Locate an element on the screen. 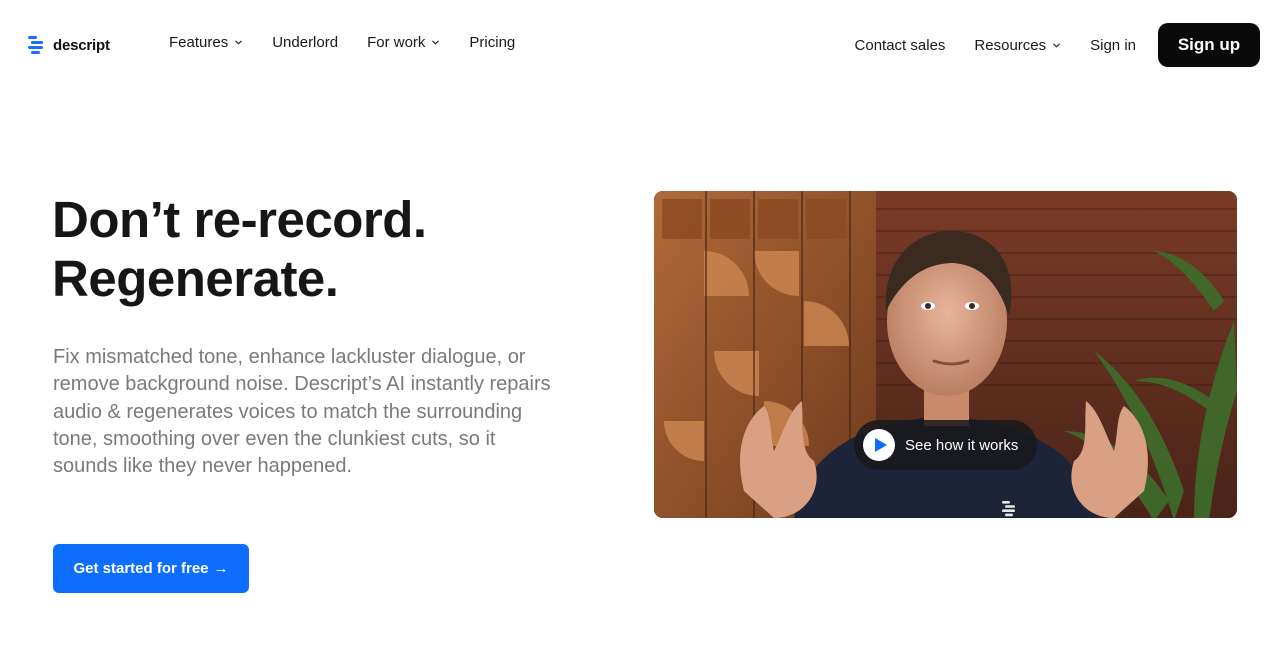 The height and width of the screenshot is (645, 1280). nav-item-pricing: Pricing is located at coordinates (492, 42).